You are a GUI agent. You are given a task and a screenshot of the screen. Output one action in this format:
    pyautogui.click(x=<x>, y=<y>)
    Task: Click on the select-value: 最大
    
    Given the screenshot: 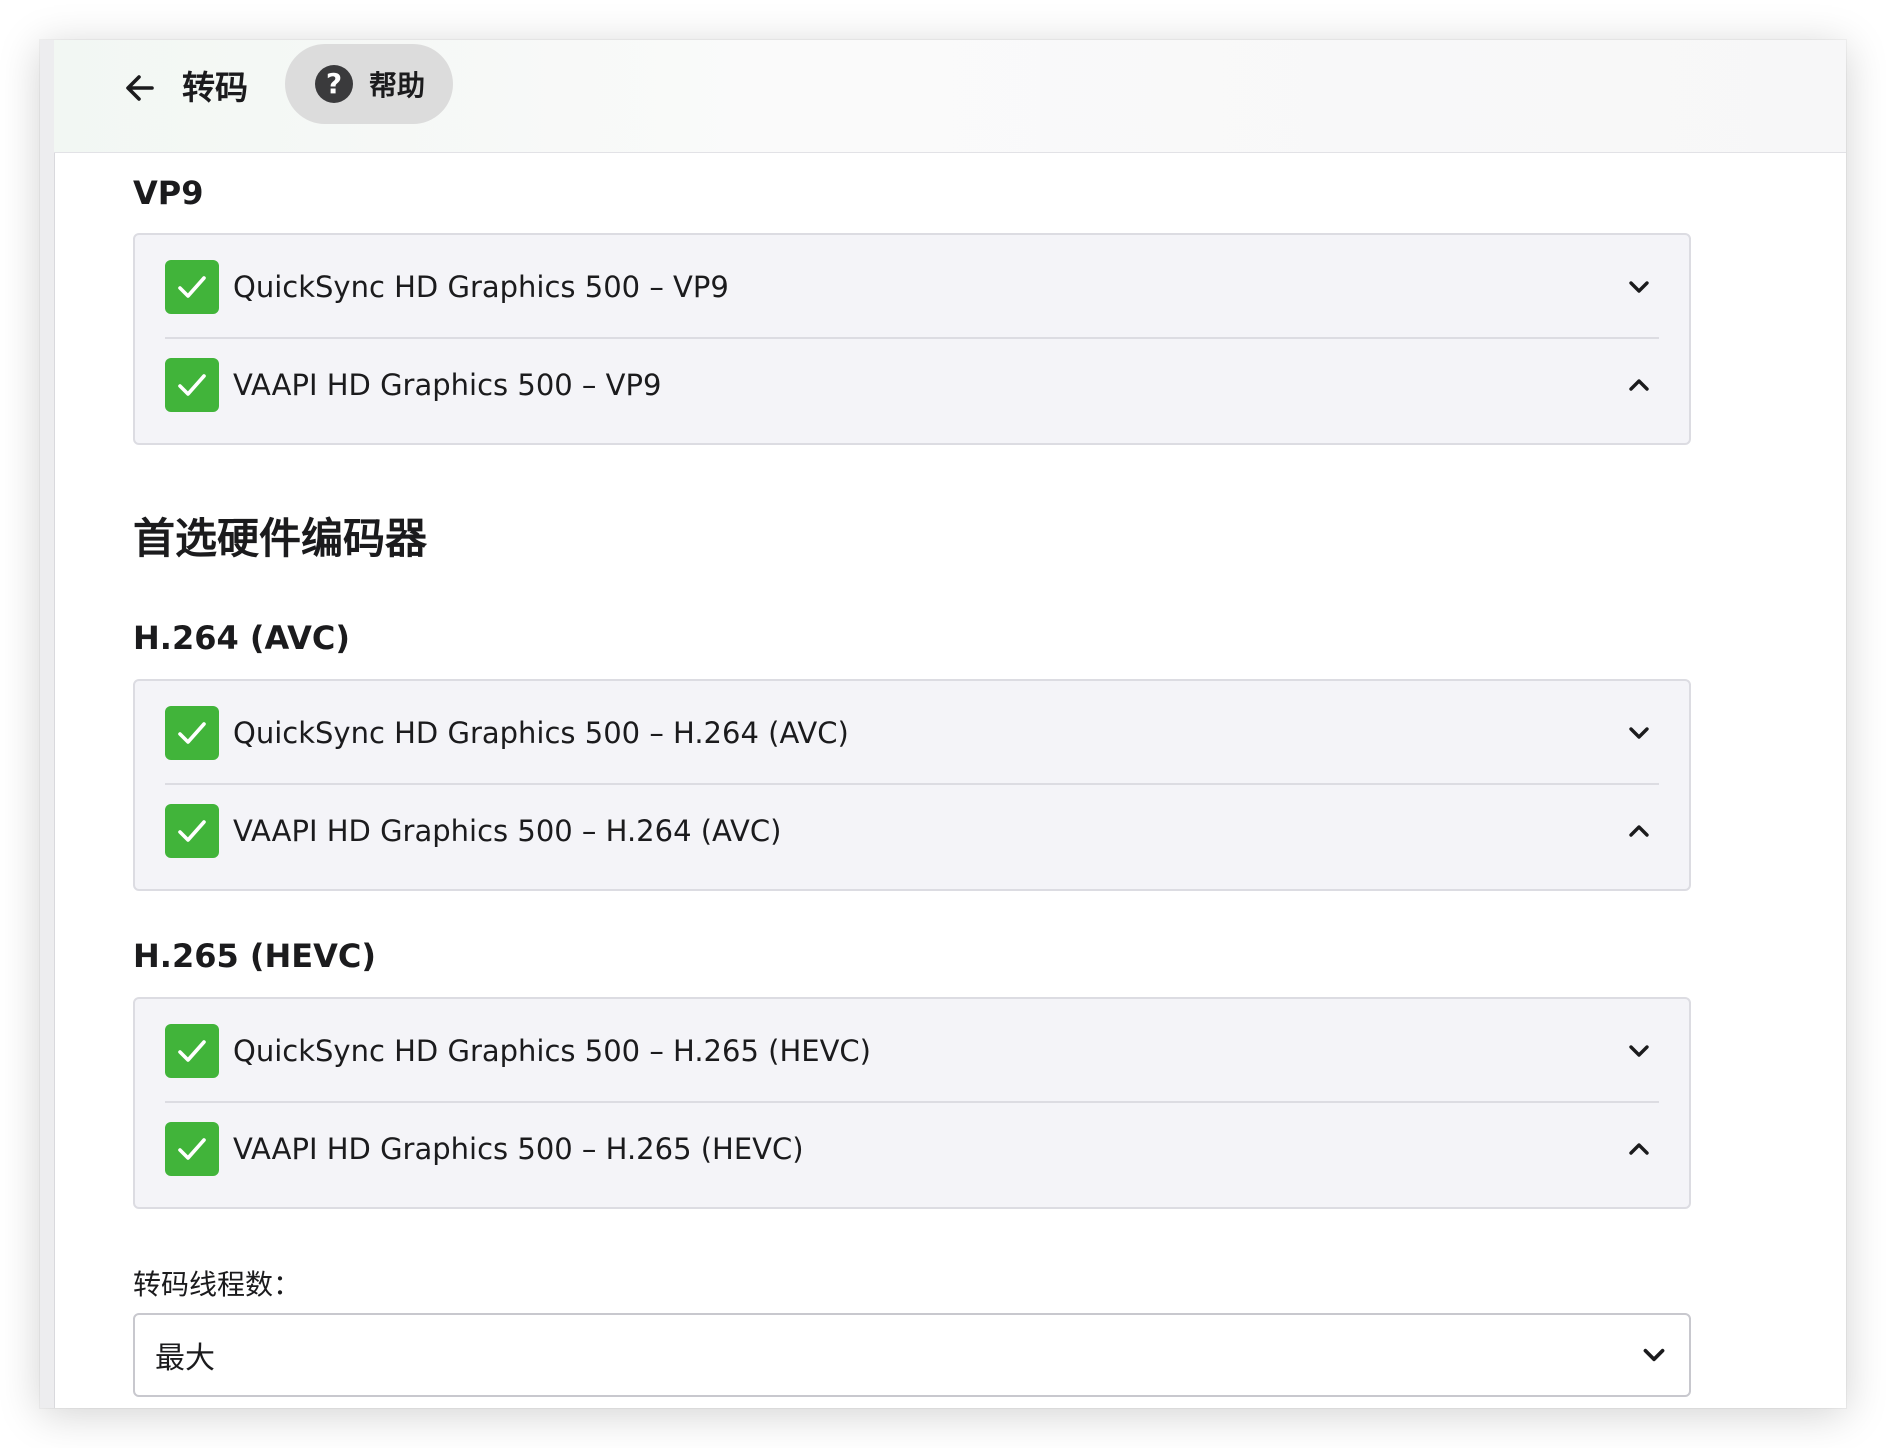 What is the action you would take?
    pyautogui.click(x=185, y=1358)
    